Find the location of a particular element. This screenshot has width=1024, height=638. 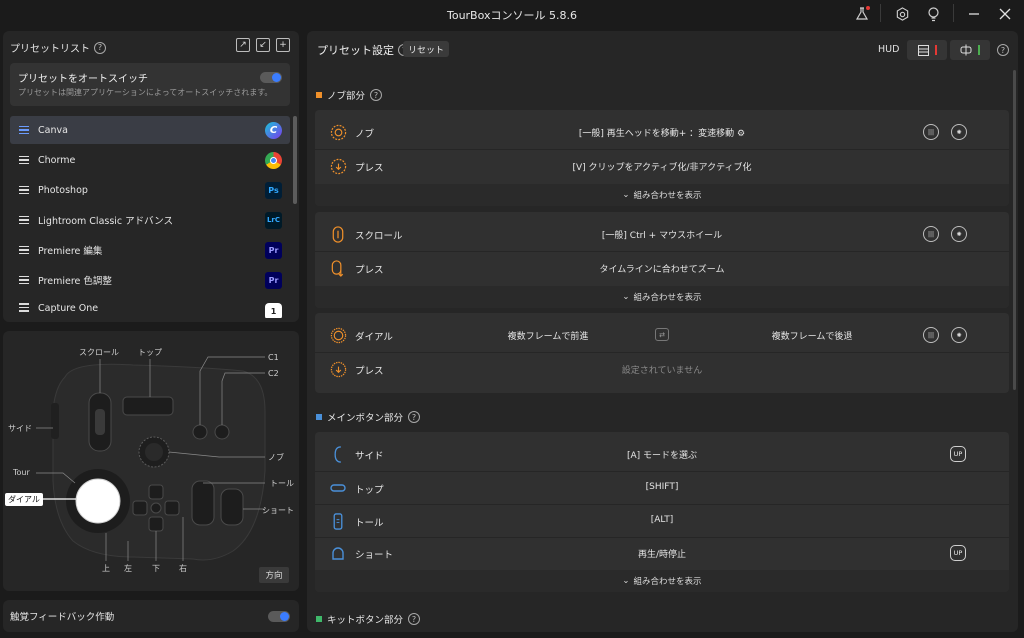

dial-icon is located at coordinates (338, 335).